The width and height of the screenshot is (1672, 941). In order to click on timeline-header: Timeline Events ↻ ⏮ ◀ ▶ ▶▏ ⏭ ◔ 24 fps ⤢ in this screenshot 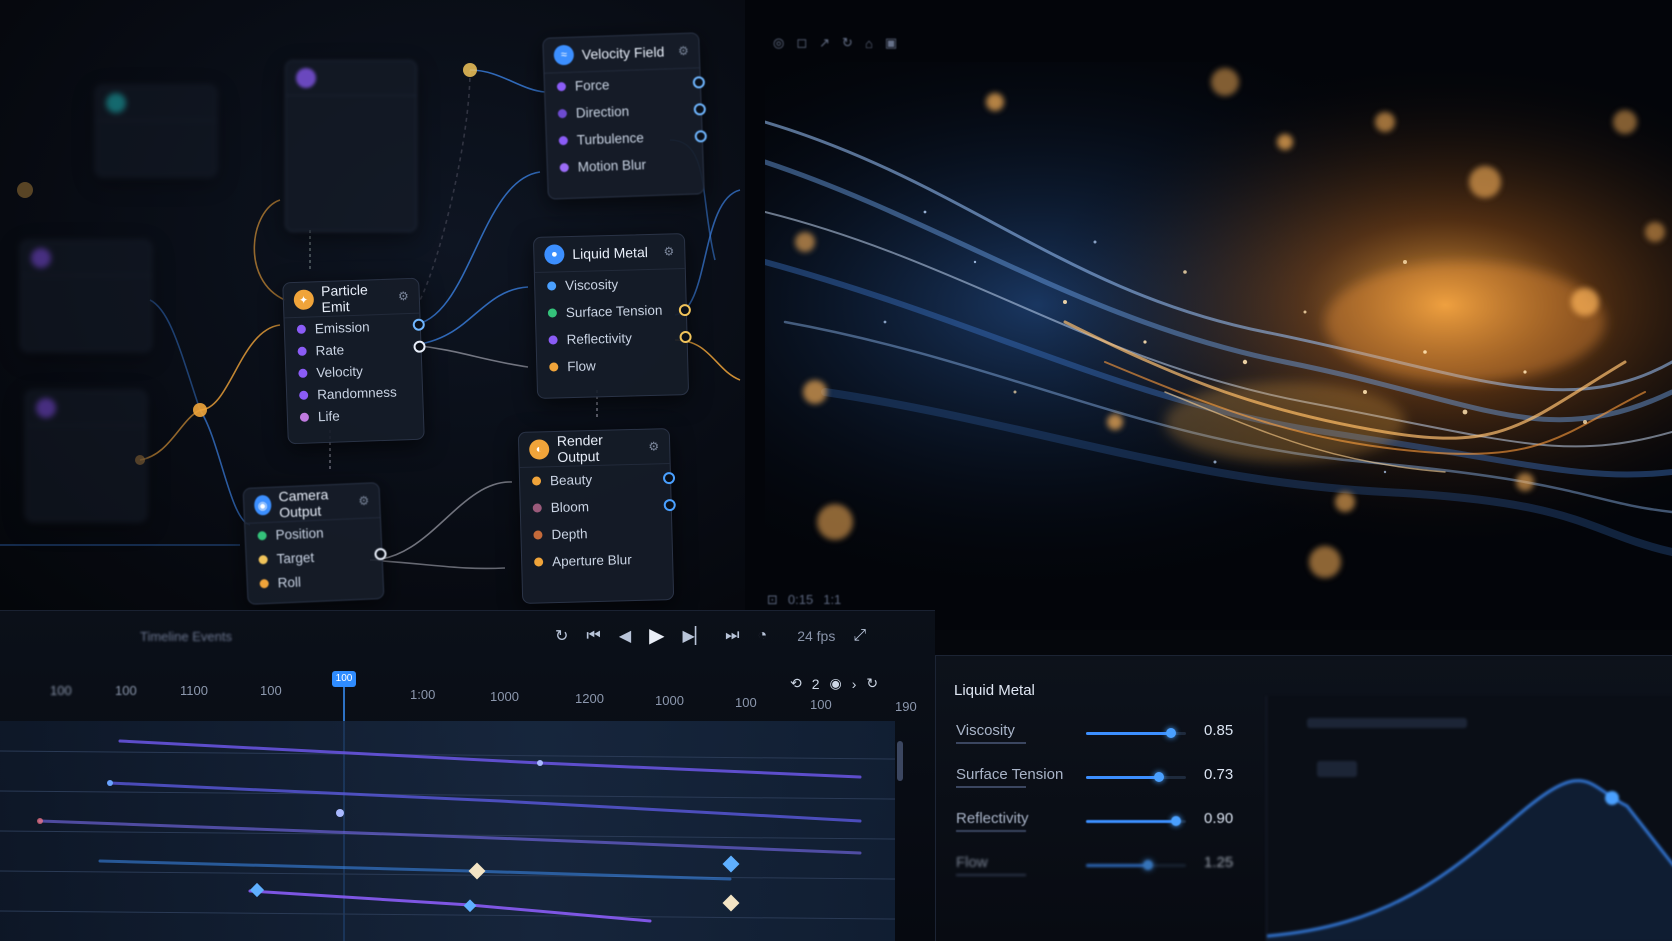, I will do `click(467, 636)`.